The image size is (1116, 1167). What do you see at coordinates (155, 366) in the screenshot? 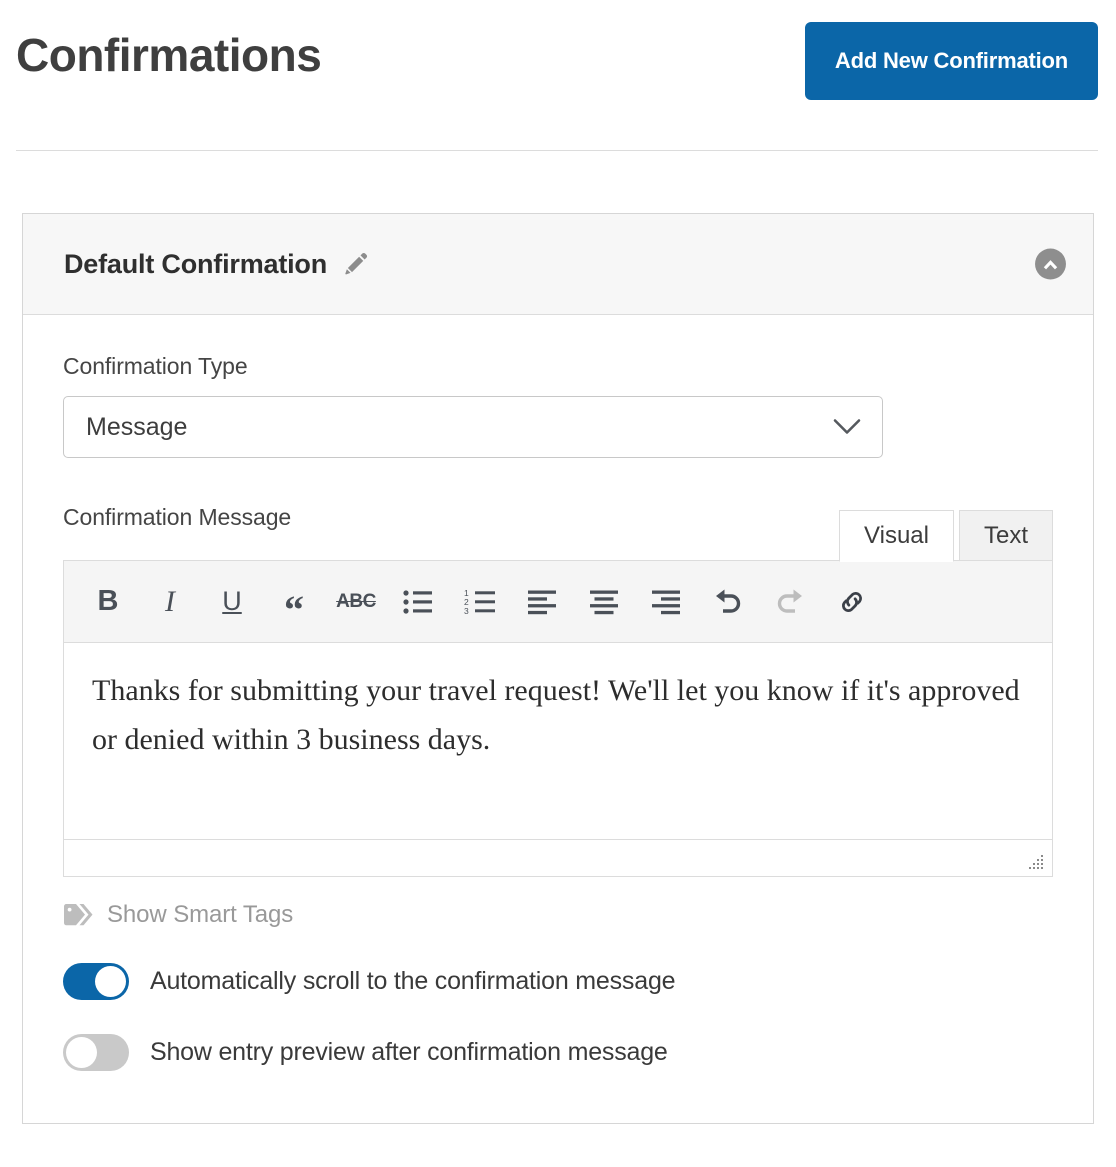
I see `confirmation-type-label: Confirmation Type` at bounding box center [155, 366].